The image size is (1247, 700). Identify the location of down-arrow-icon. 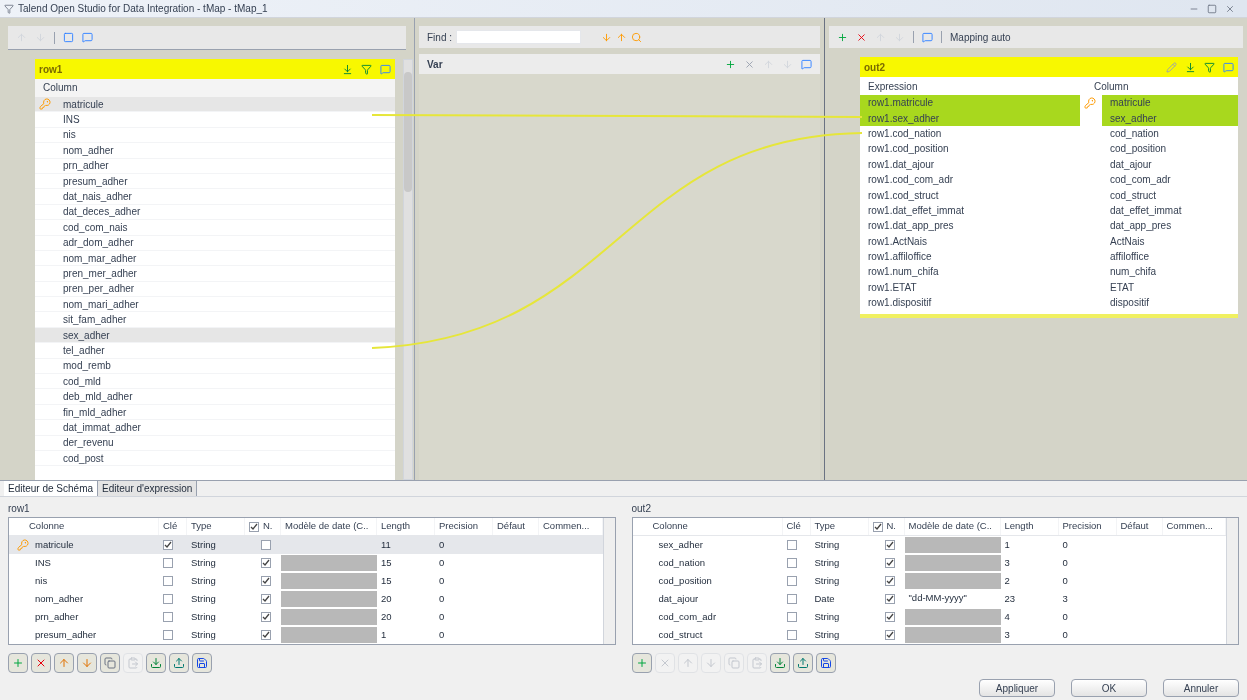
(606, 37).